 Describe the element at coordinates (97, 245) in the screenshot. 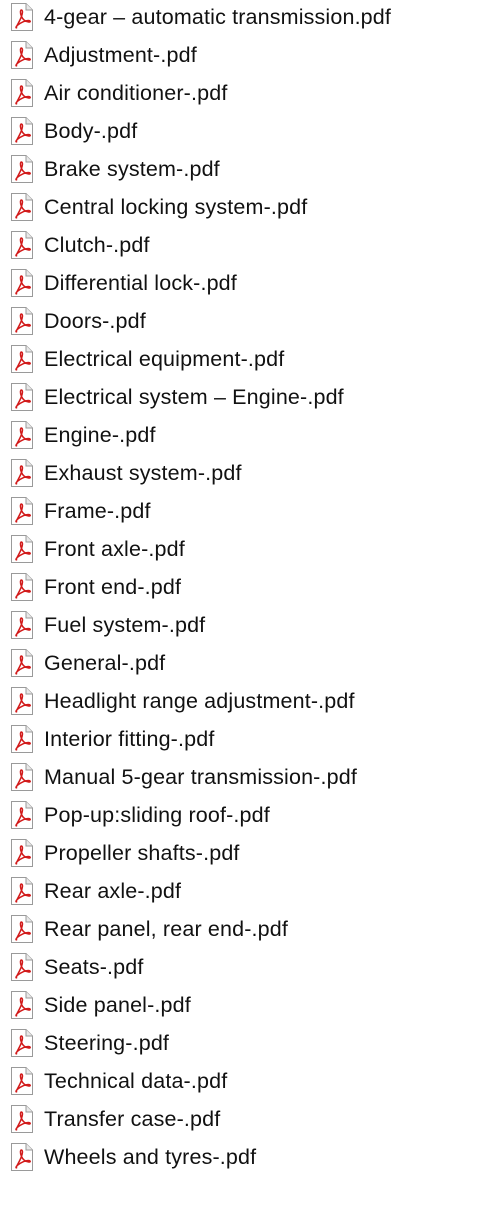

I see `file-name-label: Clutch-.pdf` at that location.